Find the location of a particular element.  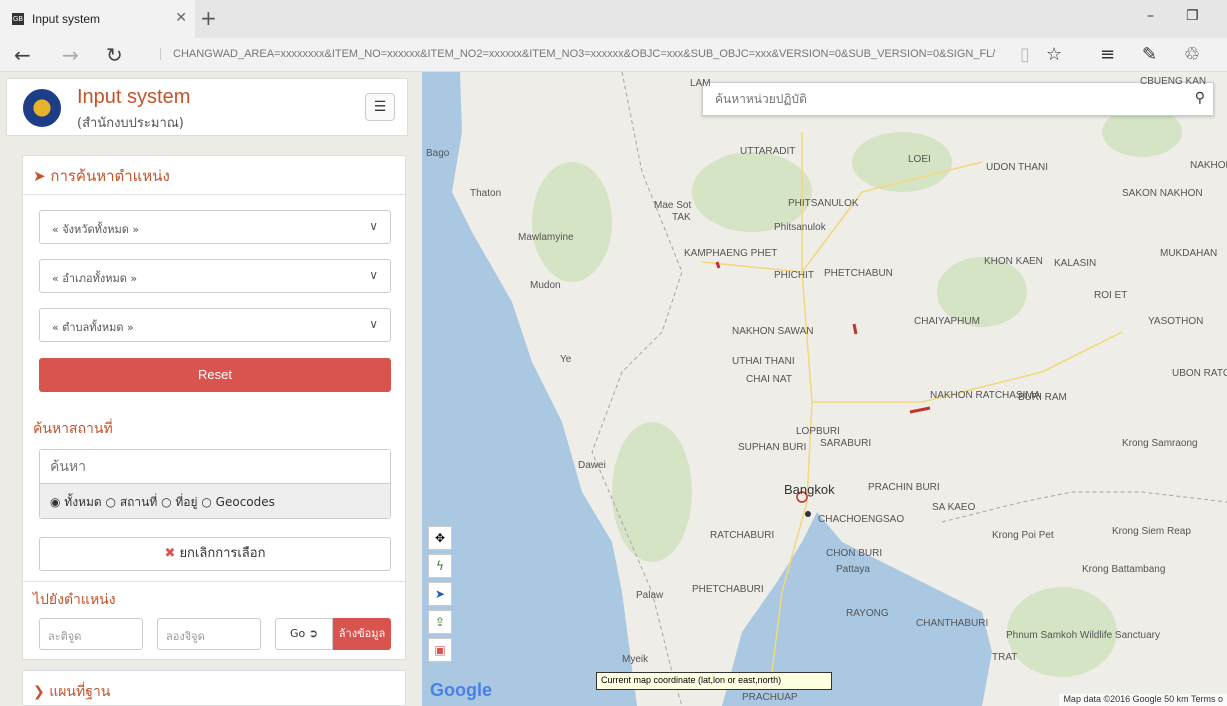

upload-tool-icon: ⇪ is located at coordinates (440, 622).